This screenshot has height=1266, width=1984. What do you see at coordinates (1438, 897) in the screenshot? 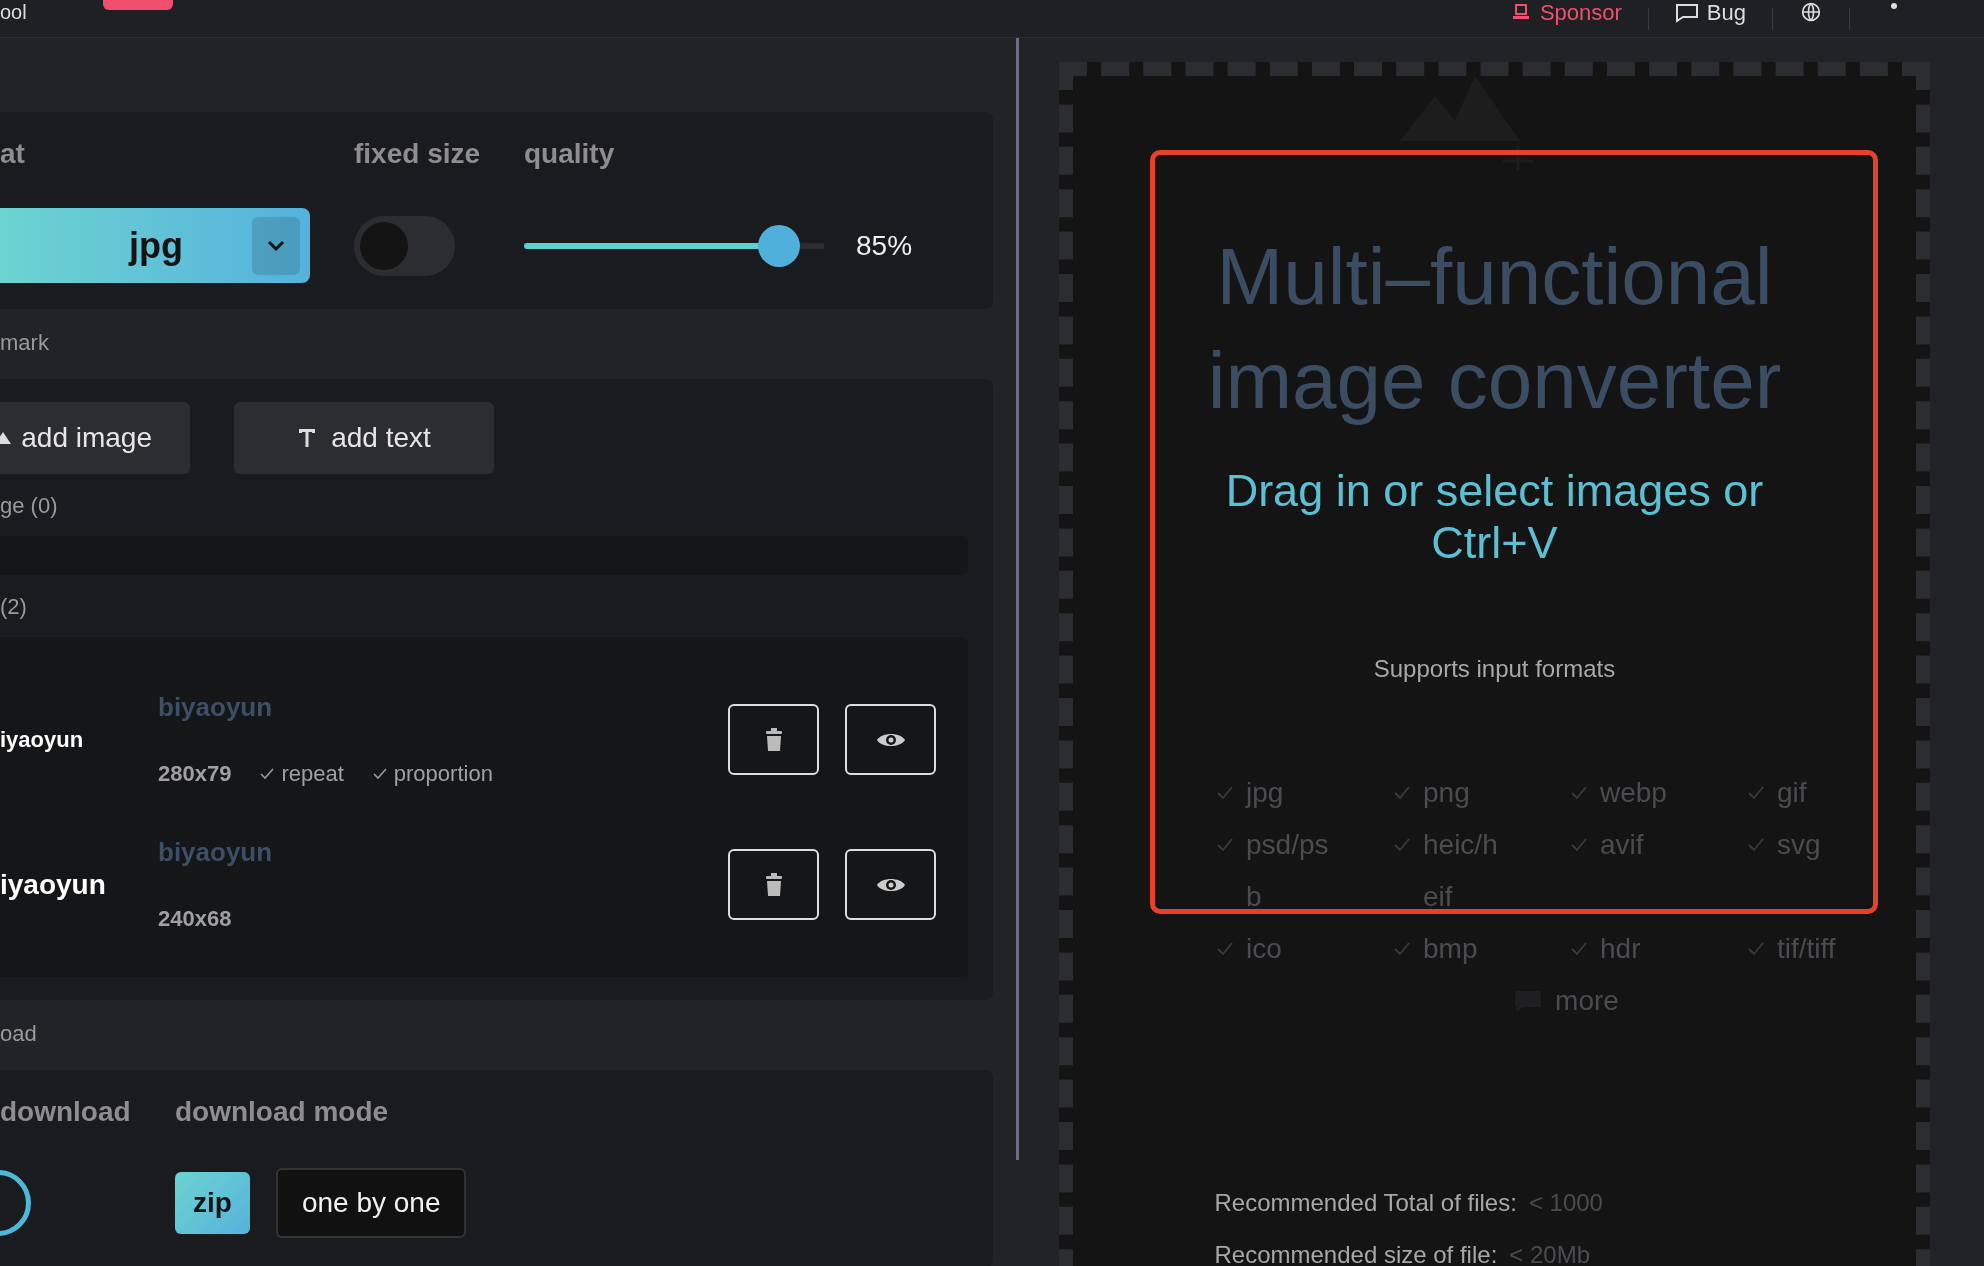
I see `format-name: eif` at bounding box center [1438, 897].